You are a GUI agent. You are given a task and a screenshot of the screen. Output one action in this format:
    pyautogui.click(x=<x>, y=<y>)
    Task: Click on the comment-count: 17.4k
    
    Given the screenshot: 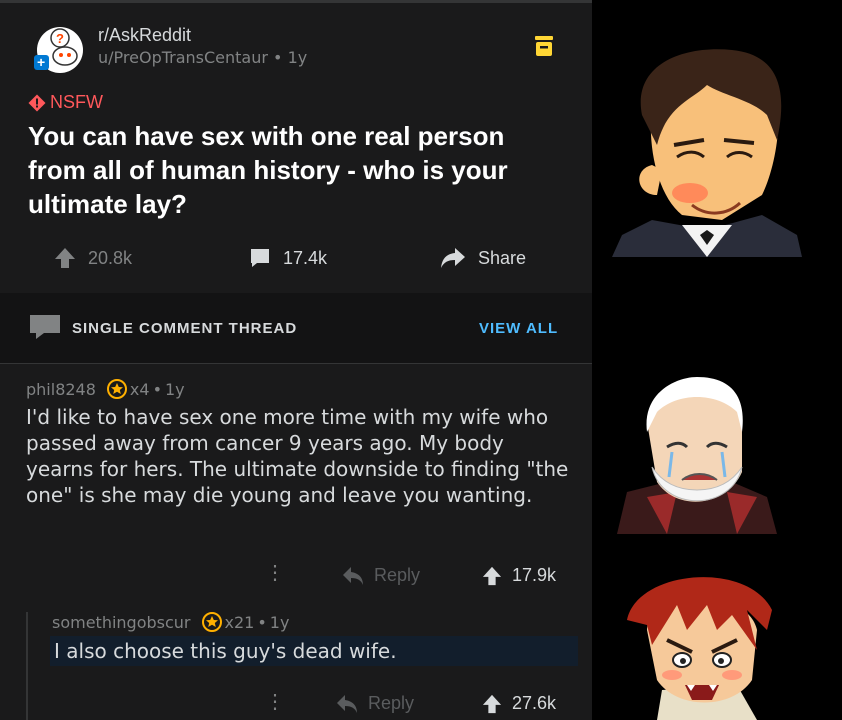 What is the action you would take?
    pyautogui.click(x=305, y=257)
    